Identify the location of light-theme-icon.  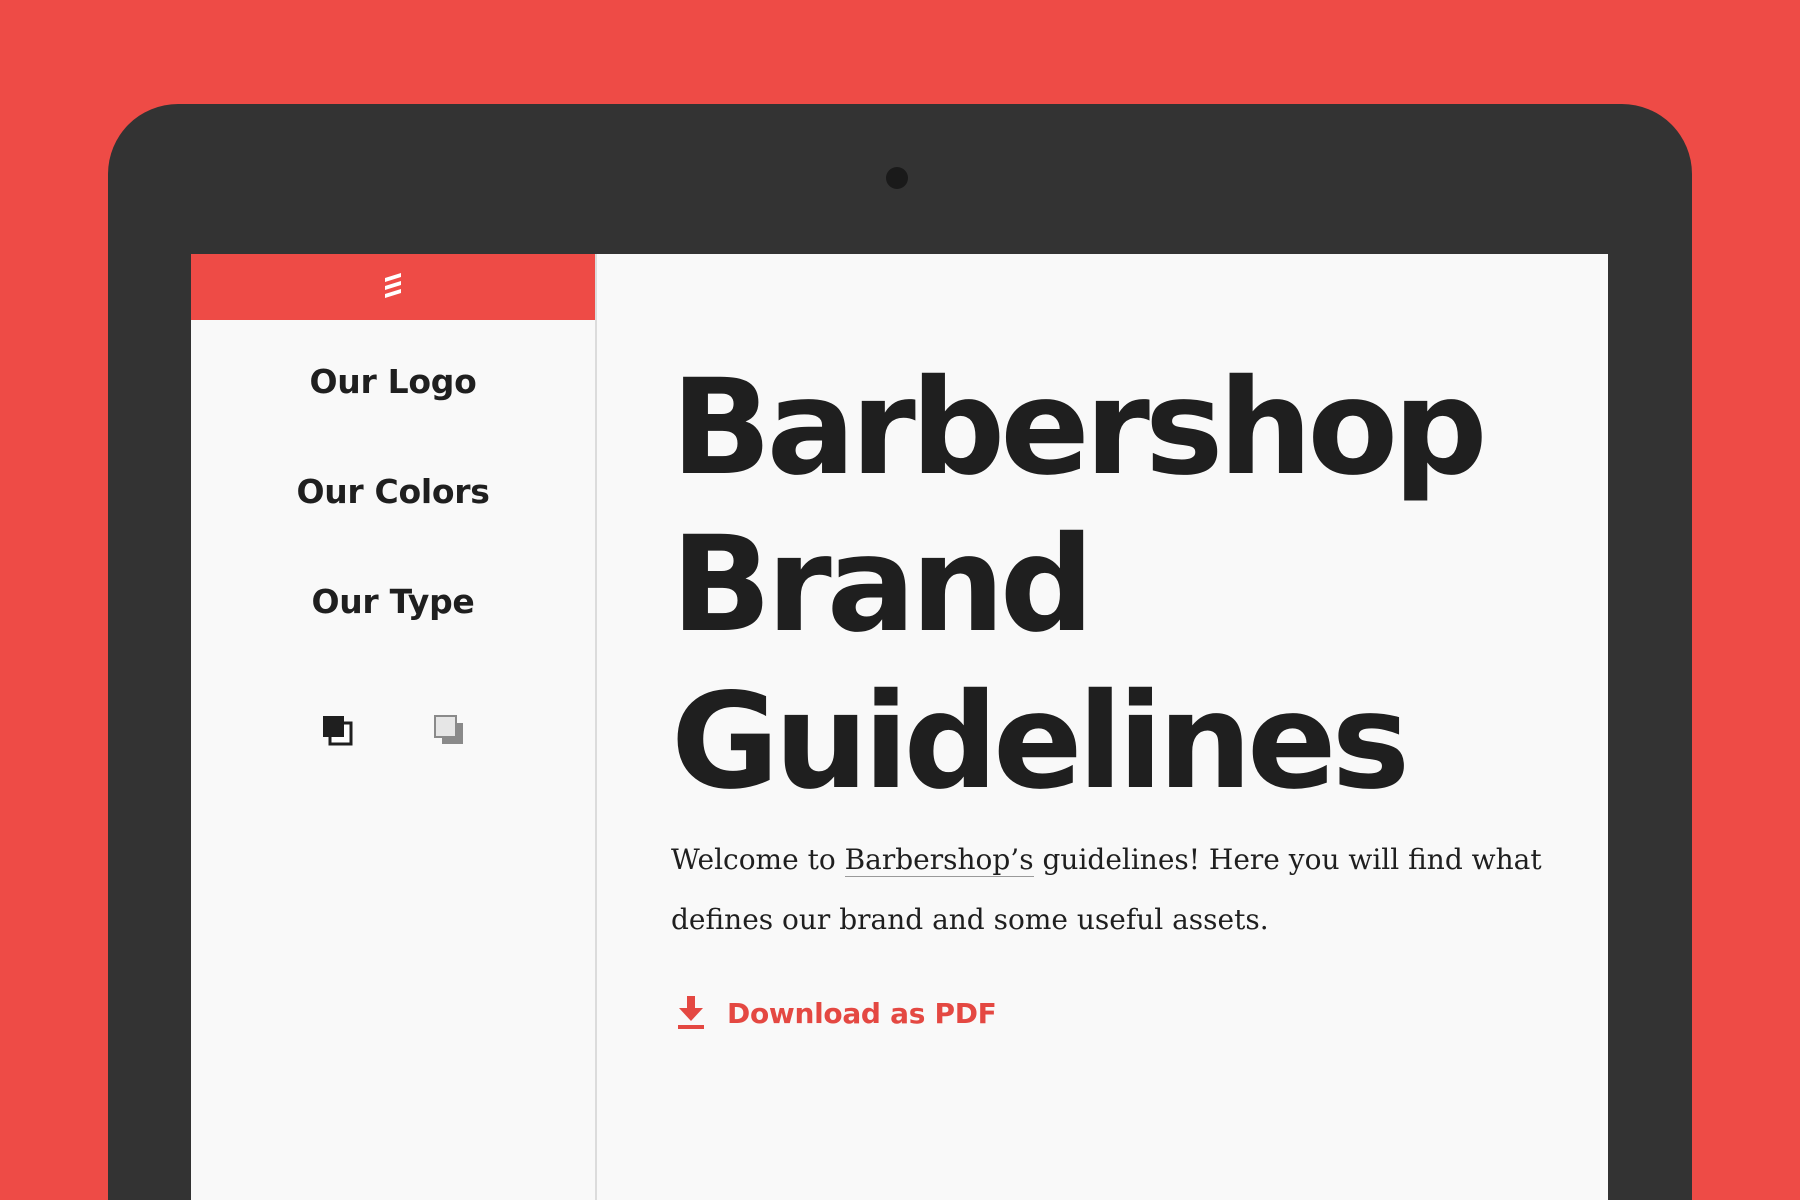
(449, 730).